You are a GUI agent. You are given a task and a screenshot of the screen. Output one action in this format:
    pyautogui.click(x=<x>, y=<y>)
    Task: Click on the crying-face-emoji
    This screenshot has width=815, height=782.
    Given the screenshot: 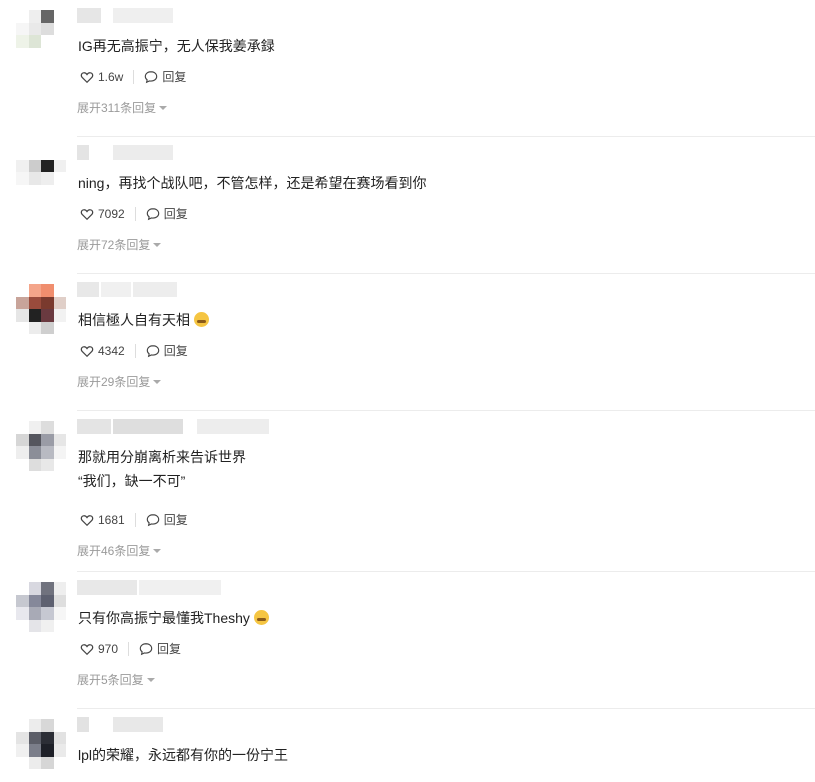 What is the action you would take?
    pyautogui.click(x=201, y=319)
    